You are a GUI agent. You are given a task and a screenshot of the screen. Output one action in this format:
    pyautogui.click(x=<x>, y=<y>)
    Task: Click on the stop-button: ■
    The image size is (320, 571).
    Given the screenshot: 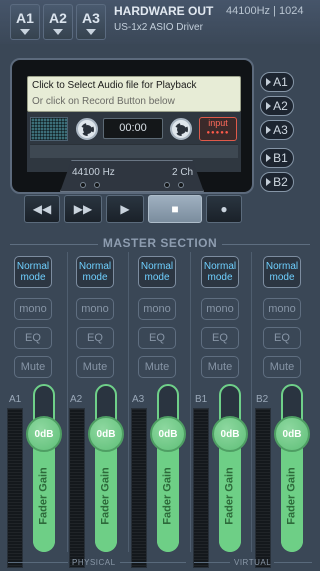 What is the action you would take?
    pyautogui.click(x=175, y=209)
    